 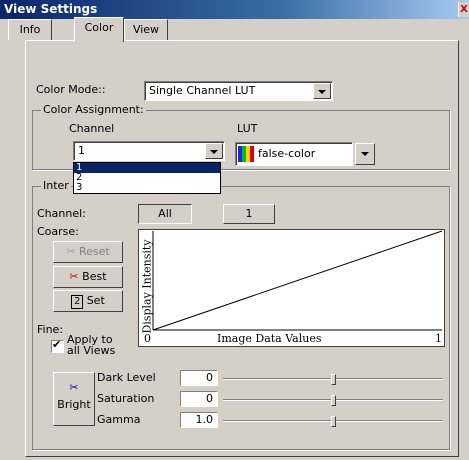 I want to click on intensity-legend: Inter, so click(x=56, y=185).